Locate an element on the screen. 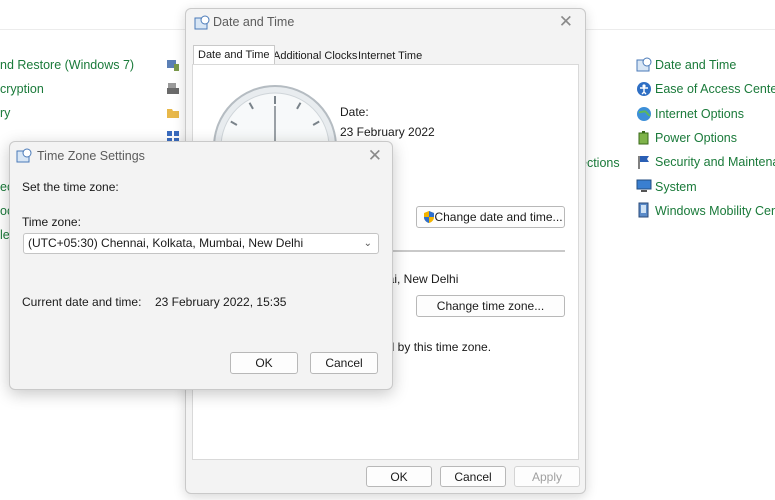  uac-shield-icon is located at coordinates (429, 217).